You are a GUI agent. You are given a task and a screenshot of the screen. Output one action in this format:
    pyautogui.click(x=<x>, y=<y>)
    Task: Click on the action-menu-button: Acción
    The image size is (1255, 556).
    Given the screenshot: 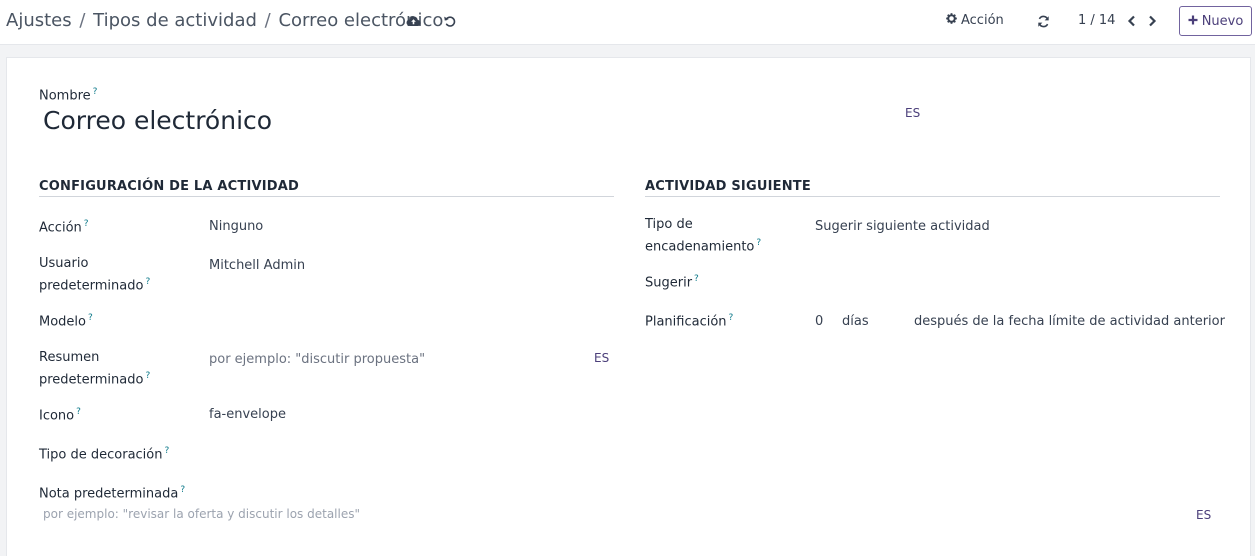 What is the action you would take?
    pyautogui.click(x=975, y=20)
    